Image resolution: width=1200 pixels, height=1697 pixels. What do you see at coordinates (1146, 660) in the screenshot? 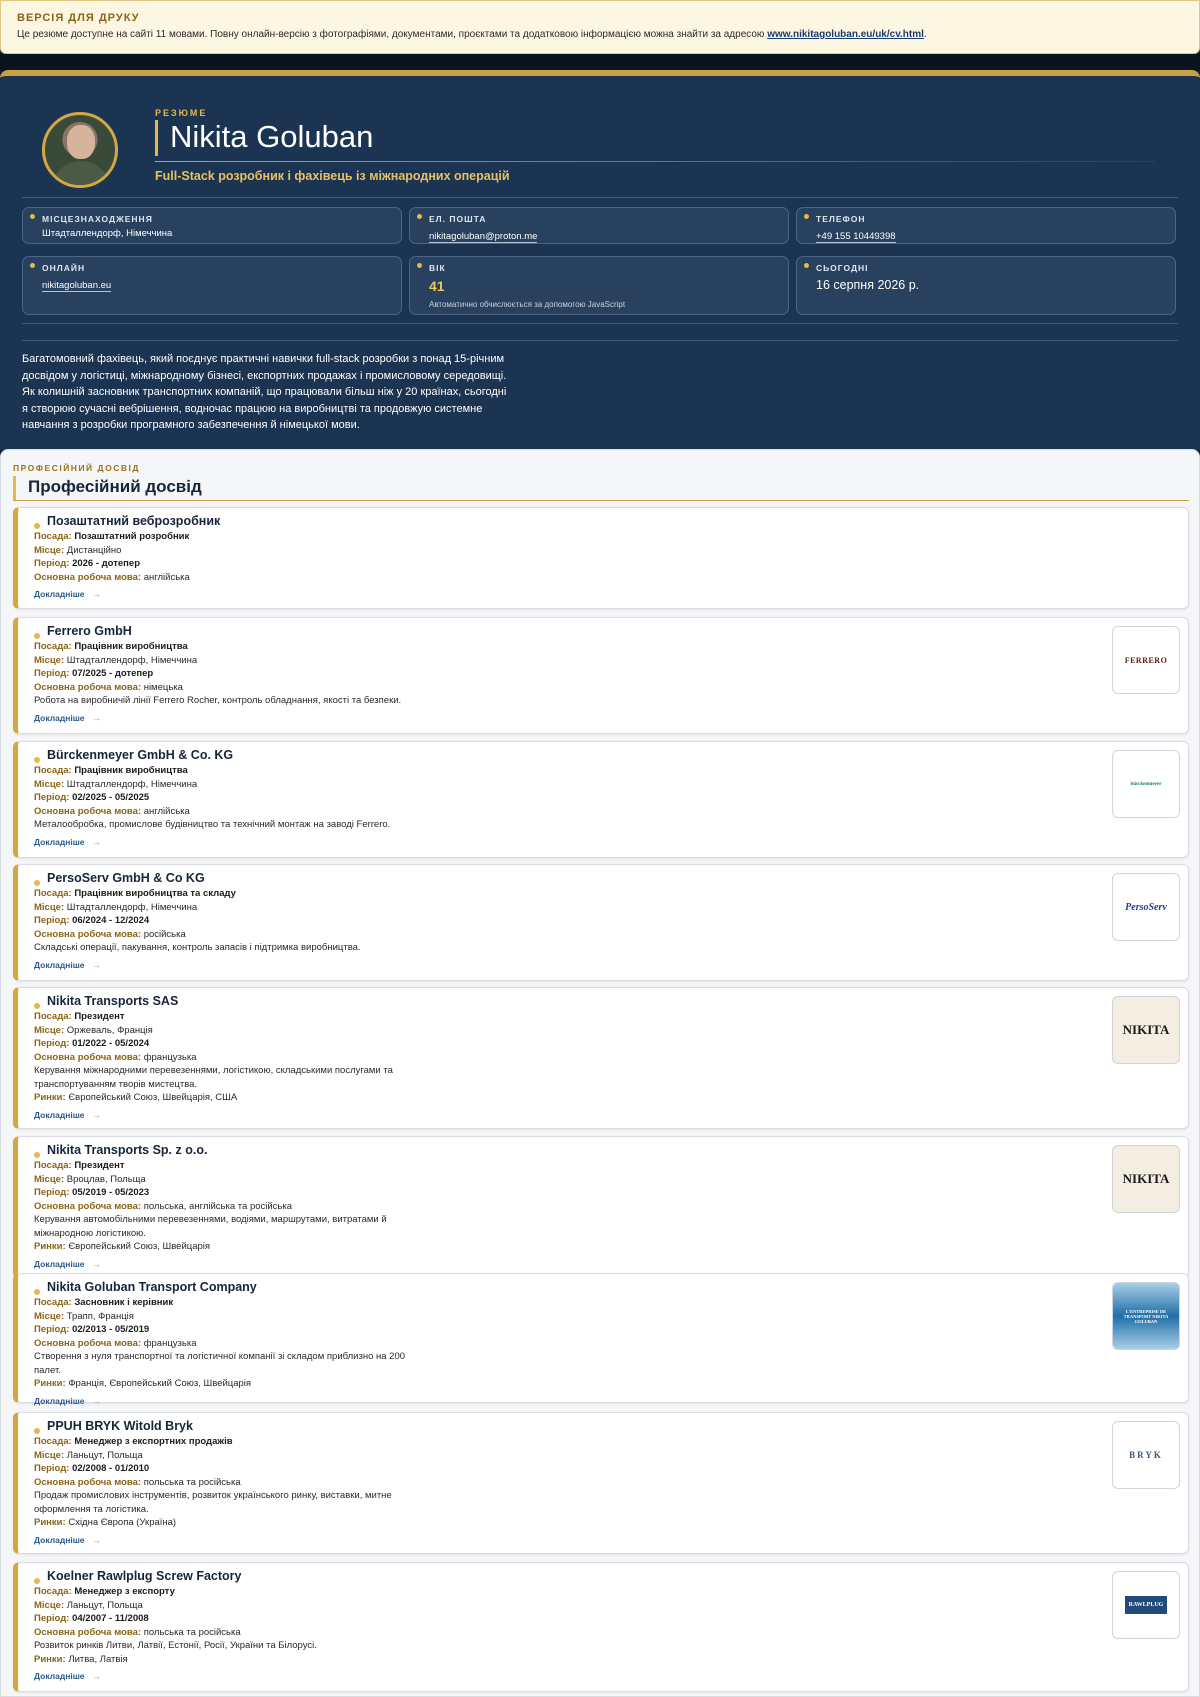
I see `company-logo: FERRERO` at bounding box center [1146, 660].